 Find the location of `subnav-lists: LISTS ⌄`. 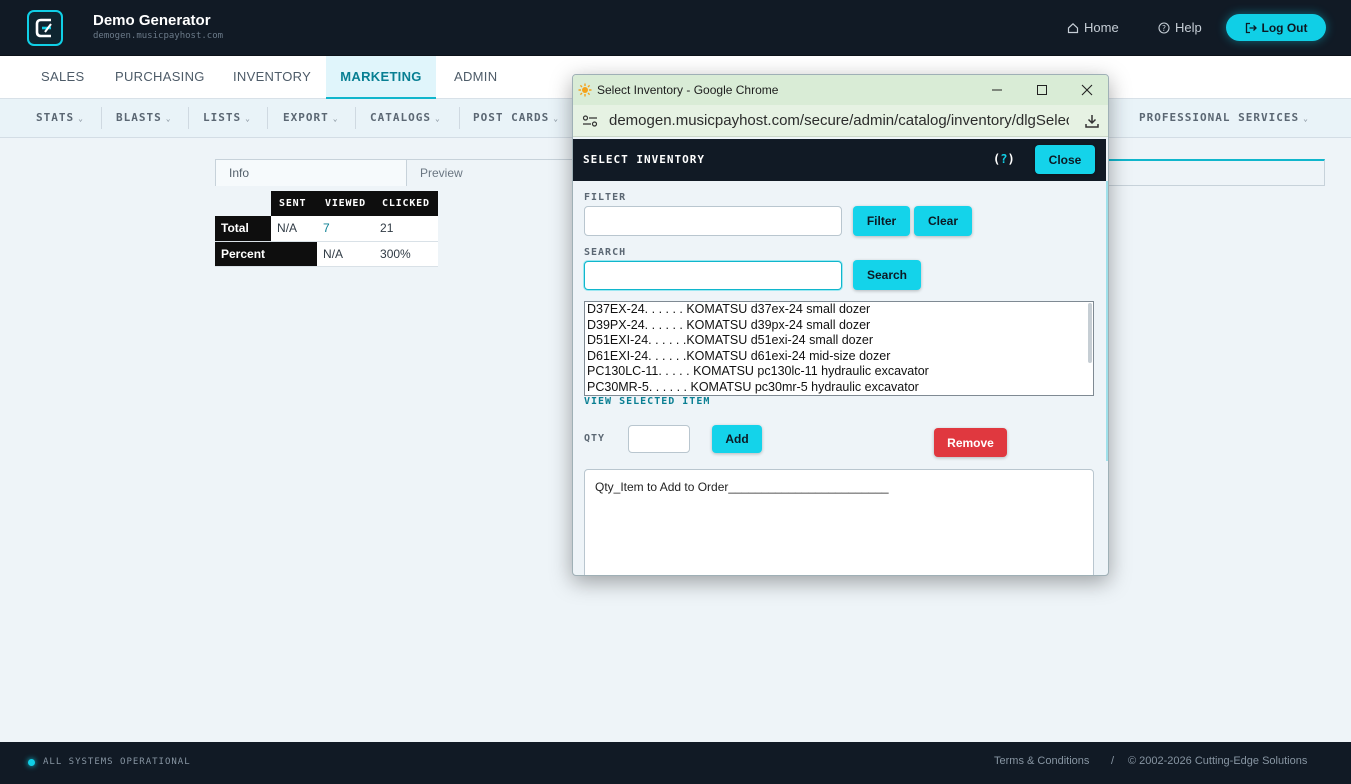

subnav-lists: LISTS ⌄ is located at coordinates (227, 117).